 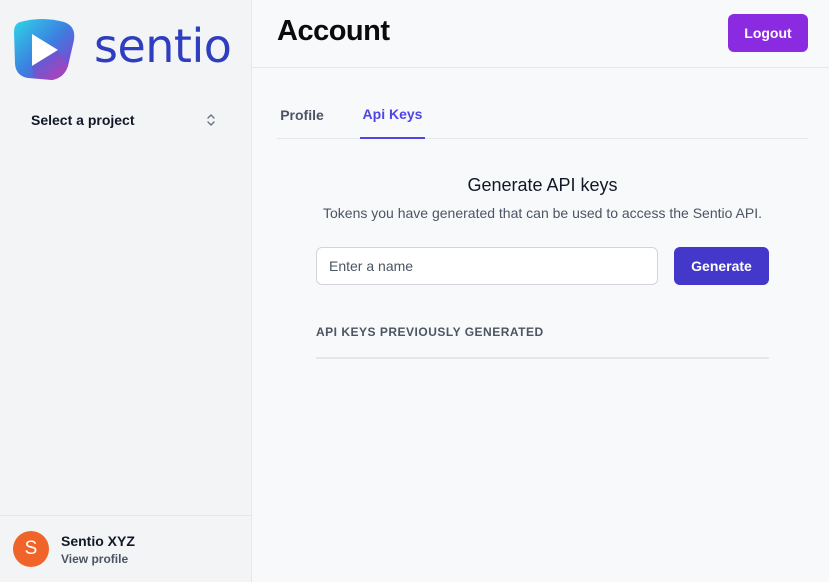 I want to click on sentio-wordmark: sentio, so click(x=163, y=46).